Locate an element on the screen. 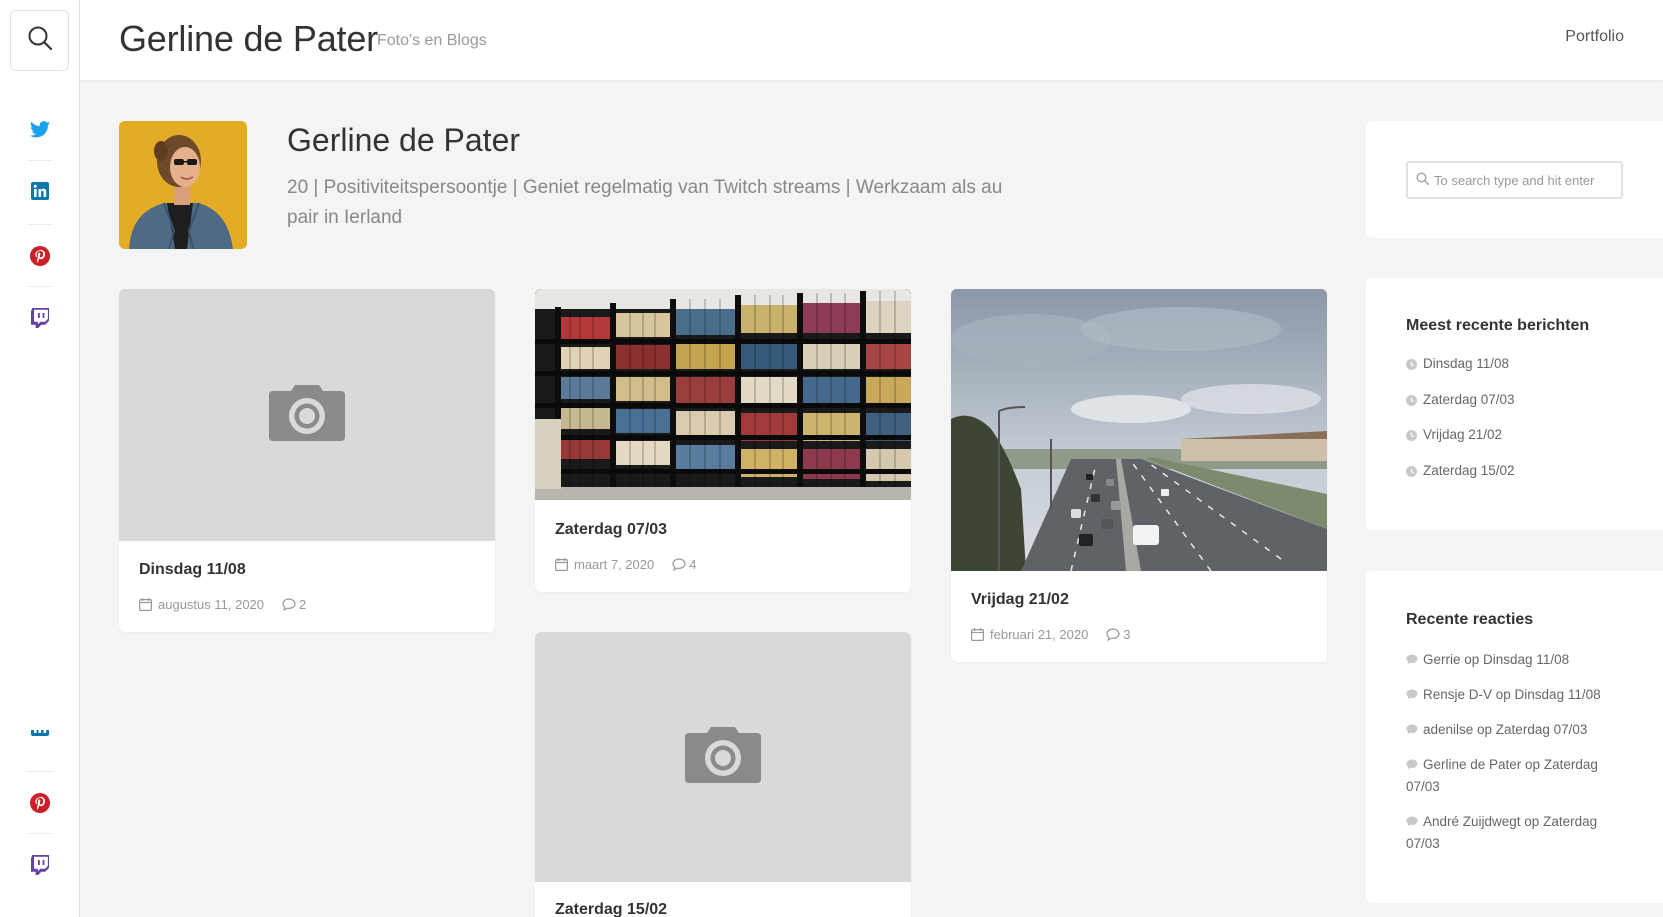 The image size is (1663, 917). pinterest-link-bottom is located at coordinates (40, 805).